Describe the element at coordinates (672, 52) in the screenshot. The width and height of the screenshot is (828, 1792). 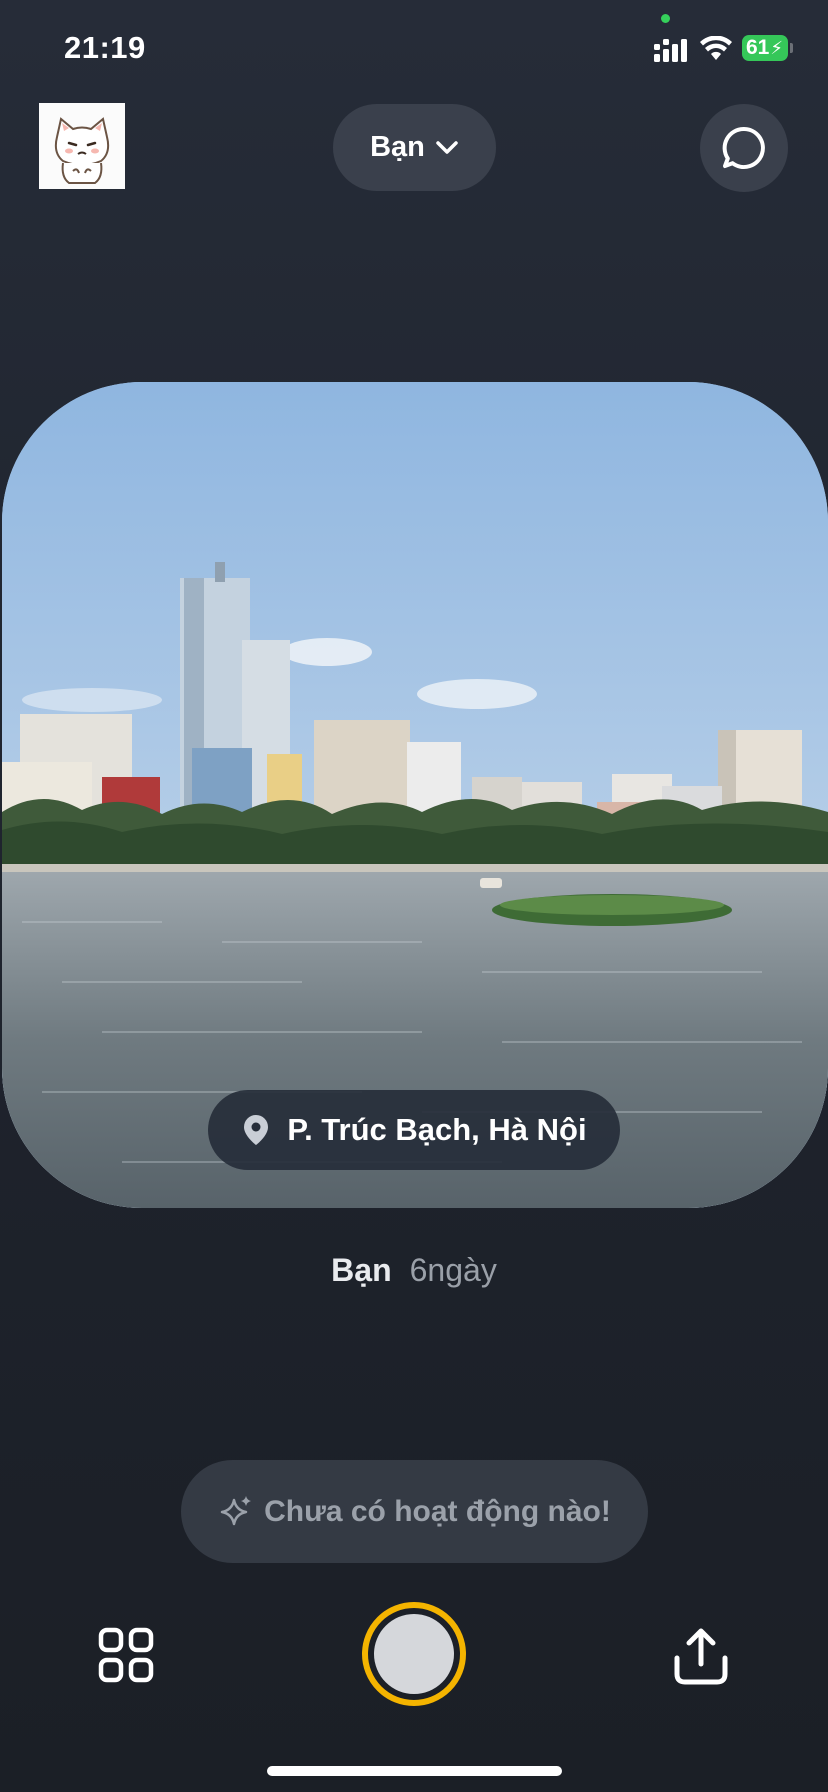
I see `signal-icon` at that location.